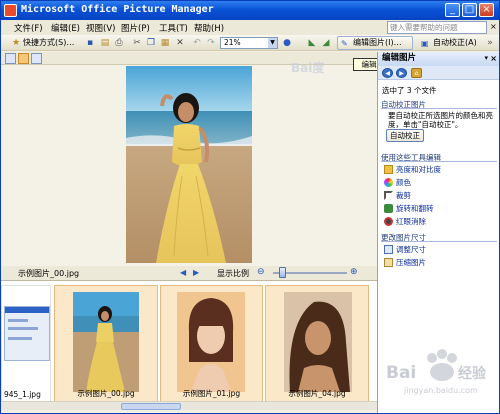  Describe the element at coordinates (250, 10) in the screenshot. I see `title-bar: Microsoft Office Picture Manager _ □ ×` at that location.